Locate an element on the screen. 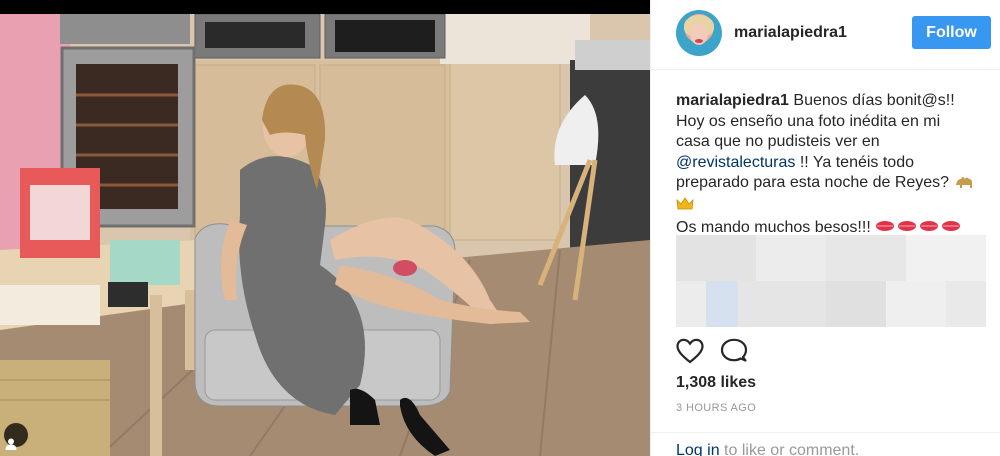 The image size is (1000, 456). caption-line-3: casa que no pudisteis ver en is located at coordinates (778, 141).